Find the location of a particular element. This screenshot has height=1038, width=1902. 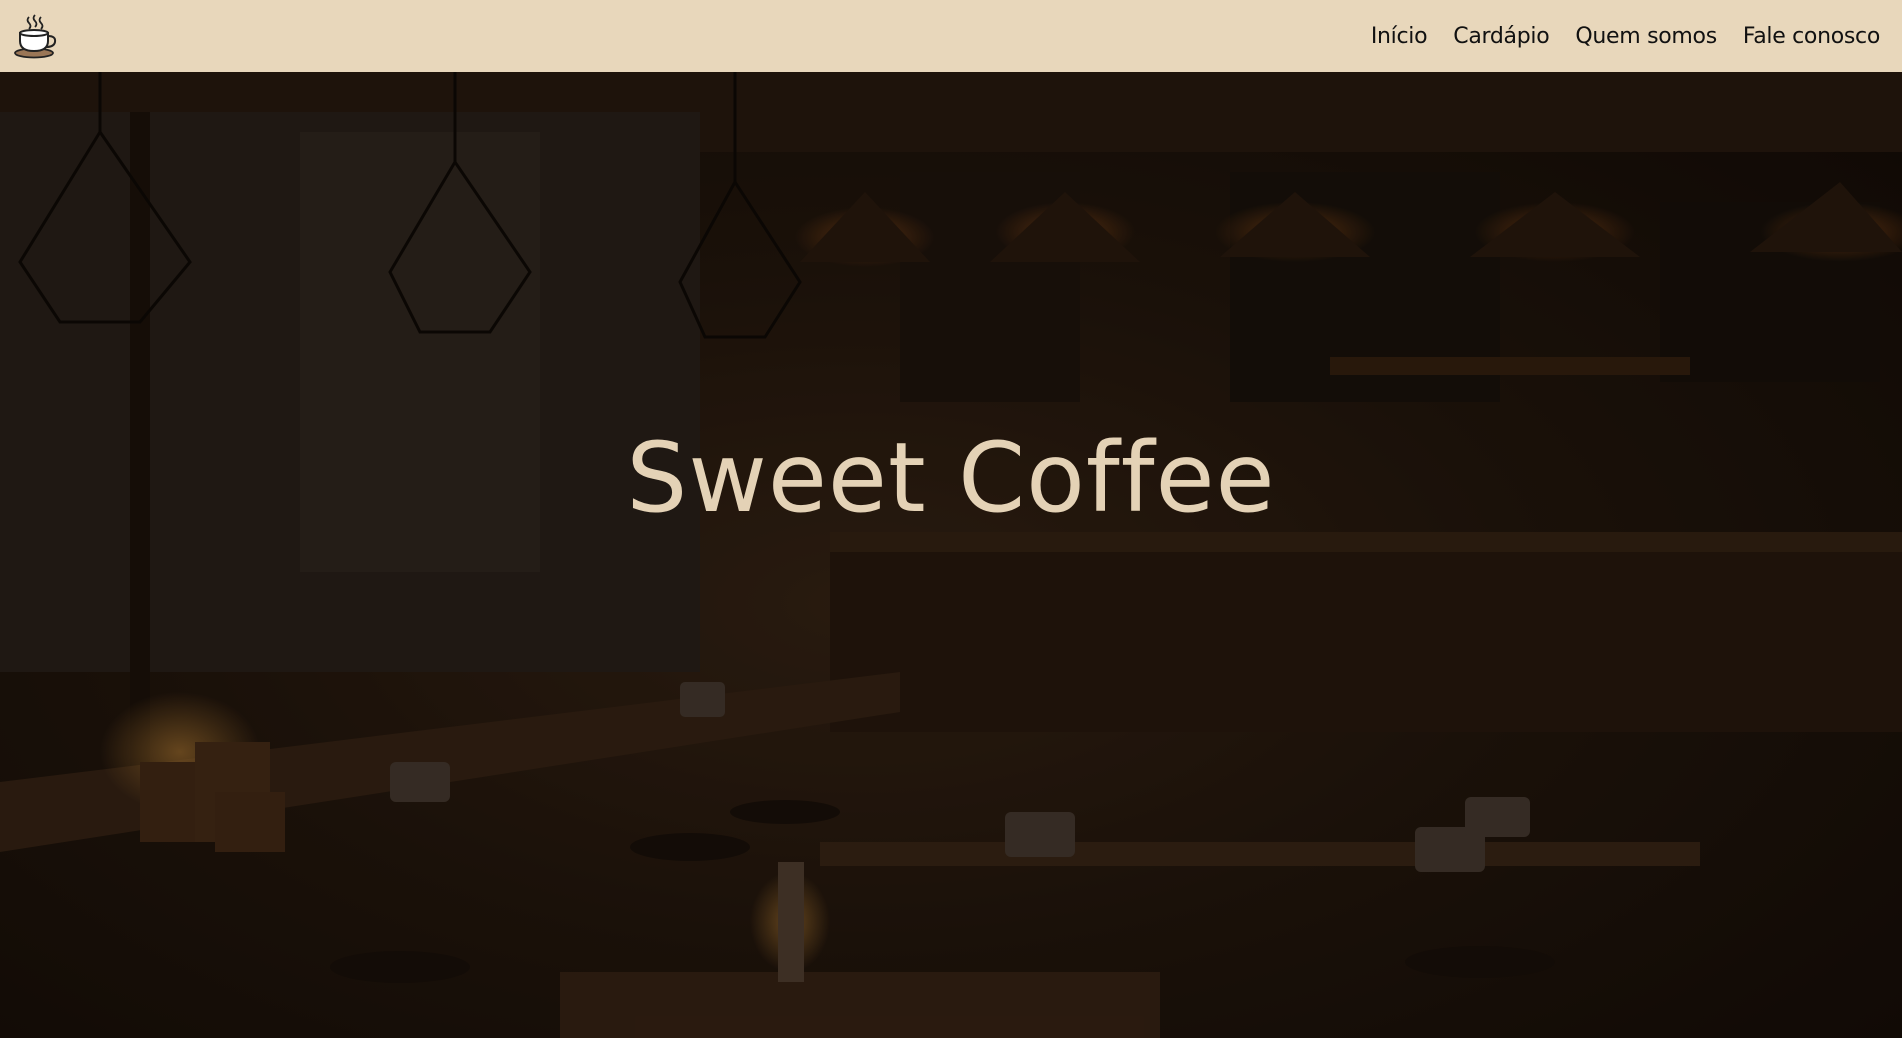

coffee-cup-icon is located at coordinates (35, 36).